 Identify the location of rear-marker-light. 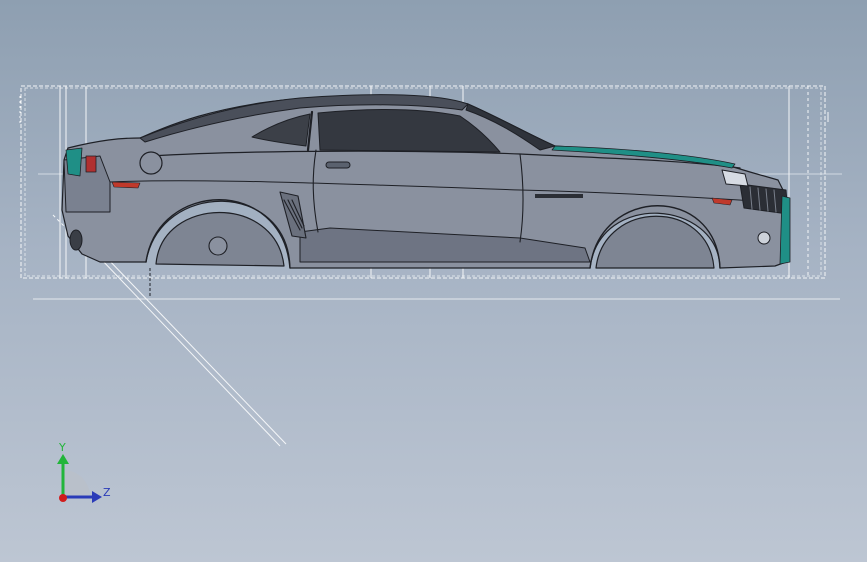
(126, 185).